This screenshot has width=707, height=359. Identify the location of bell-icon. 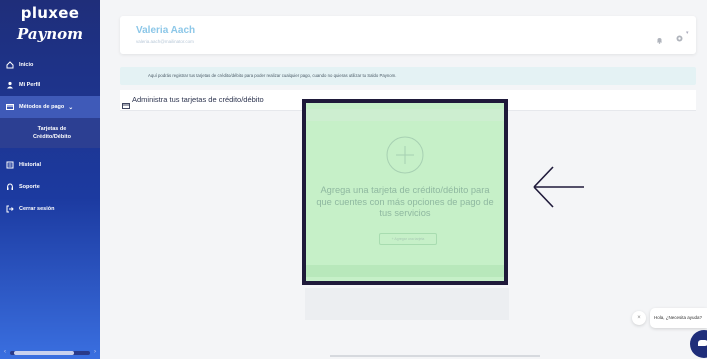
(659, 37).